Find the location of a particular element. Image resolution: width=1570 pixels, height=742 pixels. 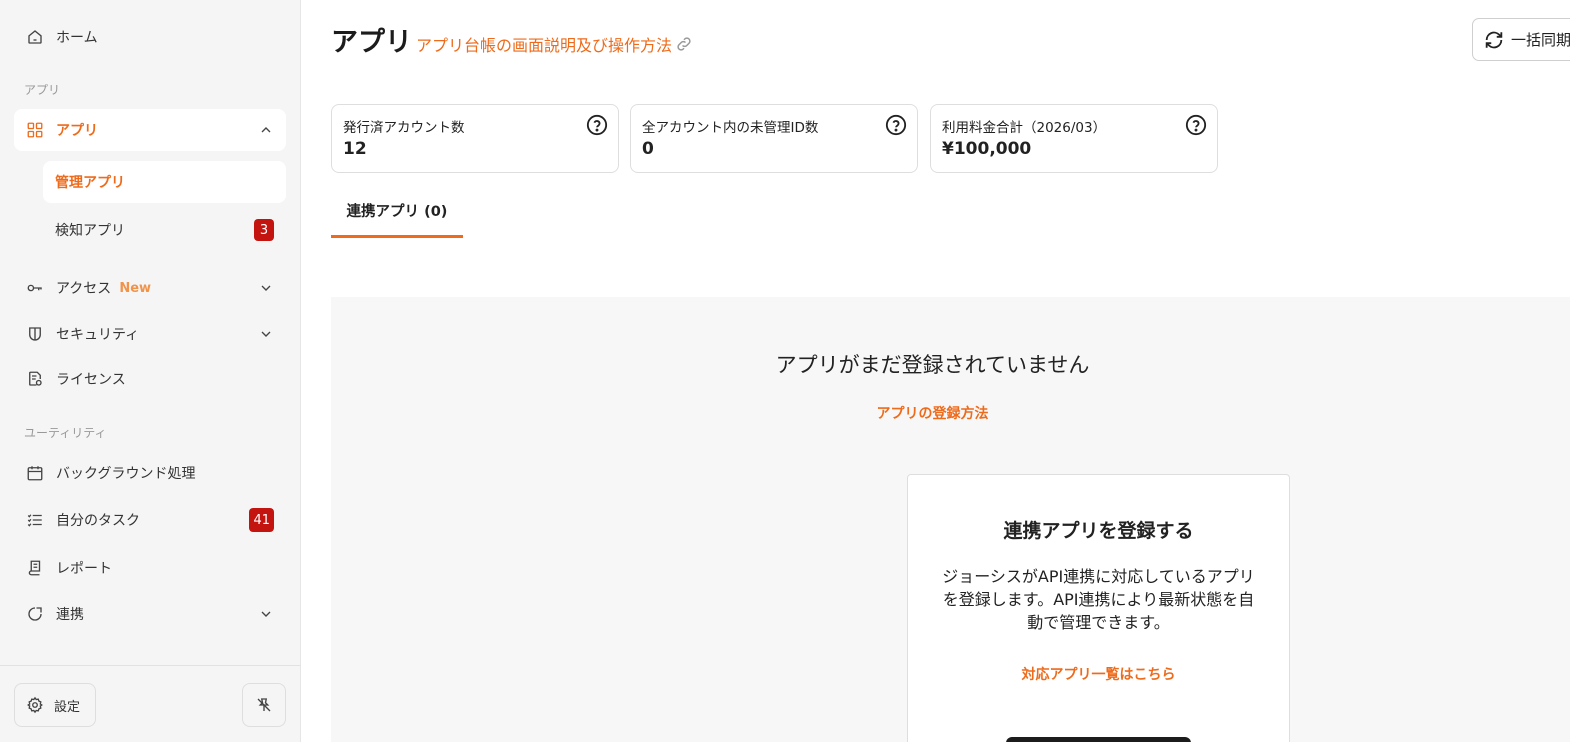

new-tag: New is located at coordinates (135, 288).